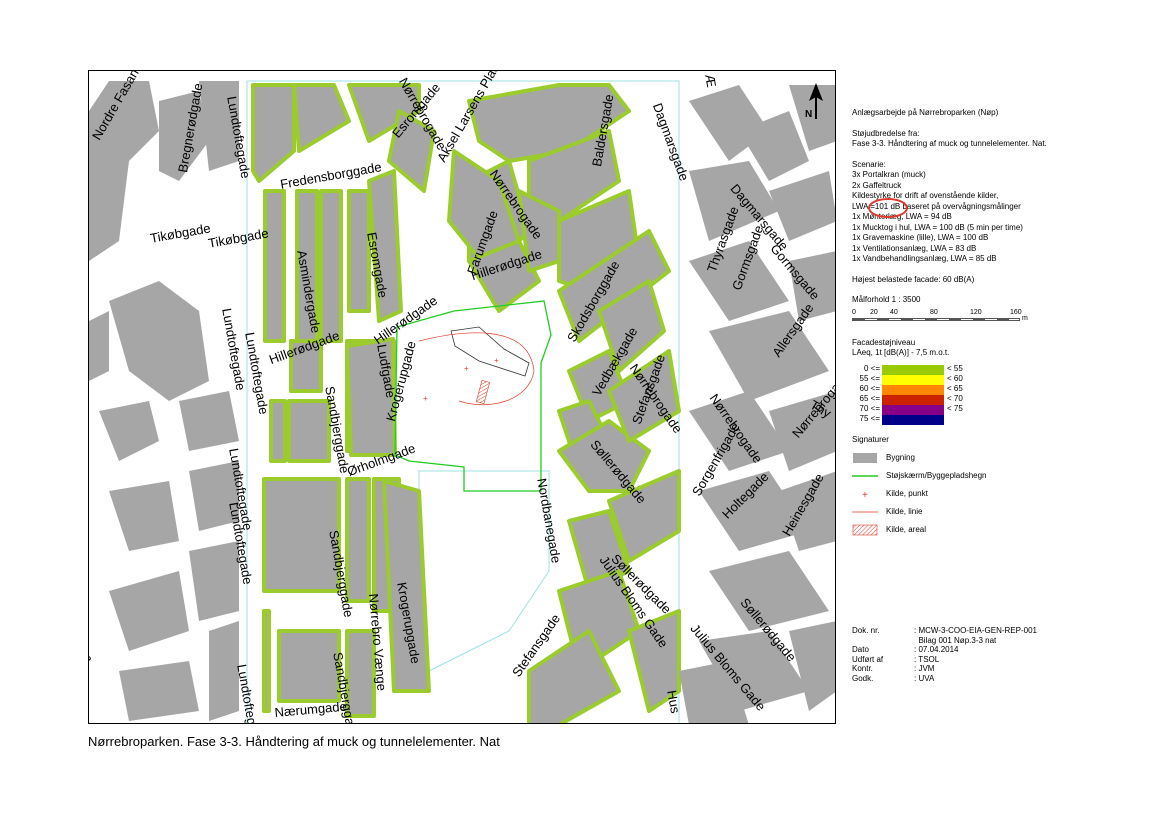 This screenshot has width=1169, height=826. I want to click on signature-label: Kilde, punkt, so click(907, 493).